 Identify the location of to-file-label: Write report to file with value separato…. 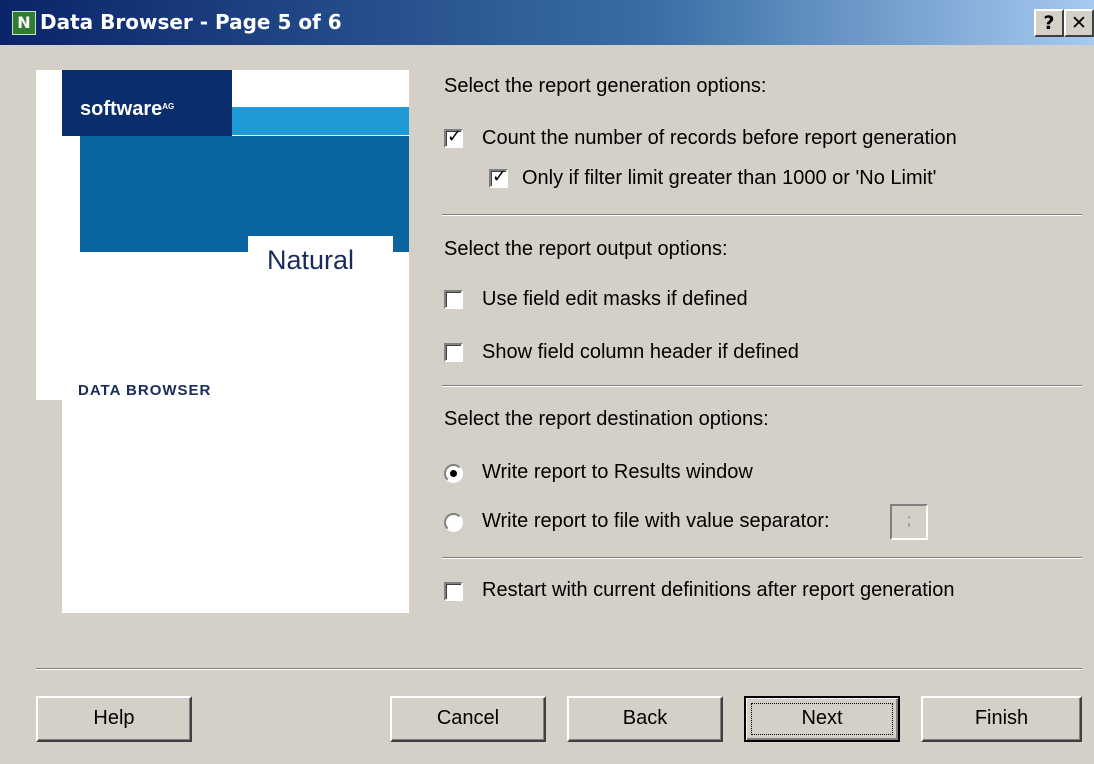
(656, 521).